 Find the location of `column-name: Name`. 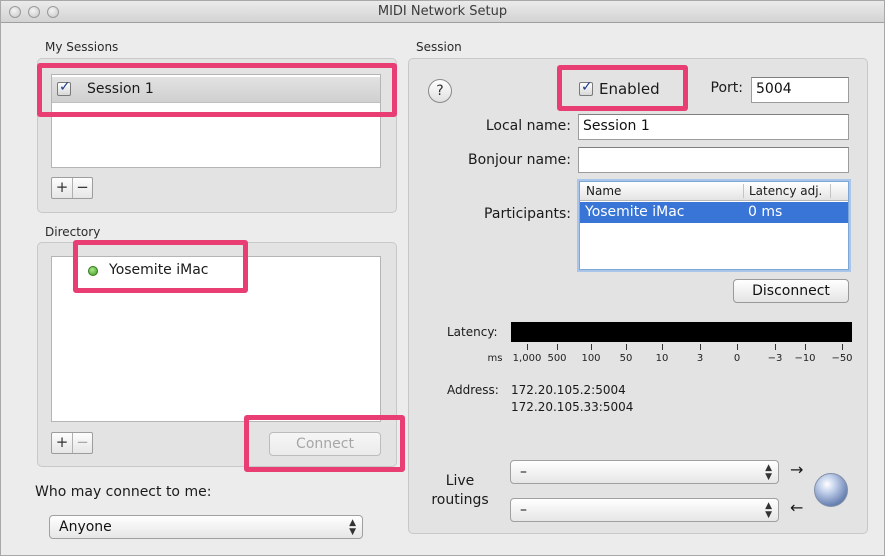

column-name: Name is located at coordinates (603, 191).